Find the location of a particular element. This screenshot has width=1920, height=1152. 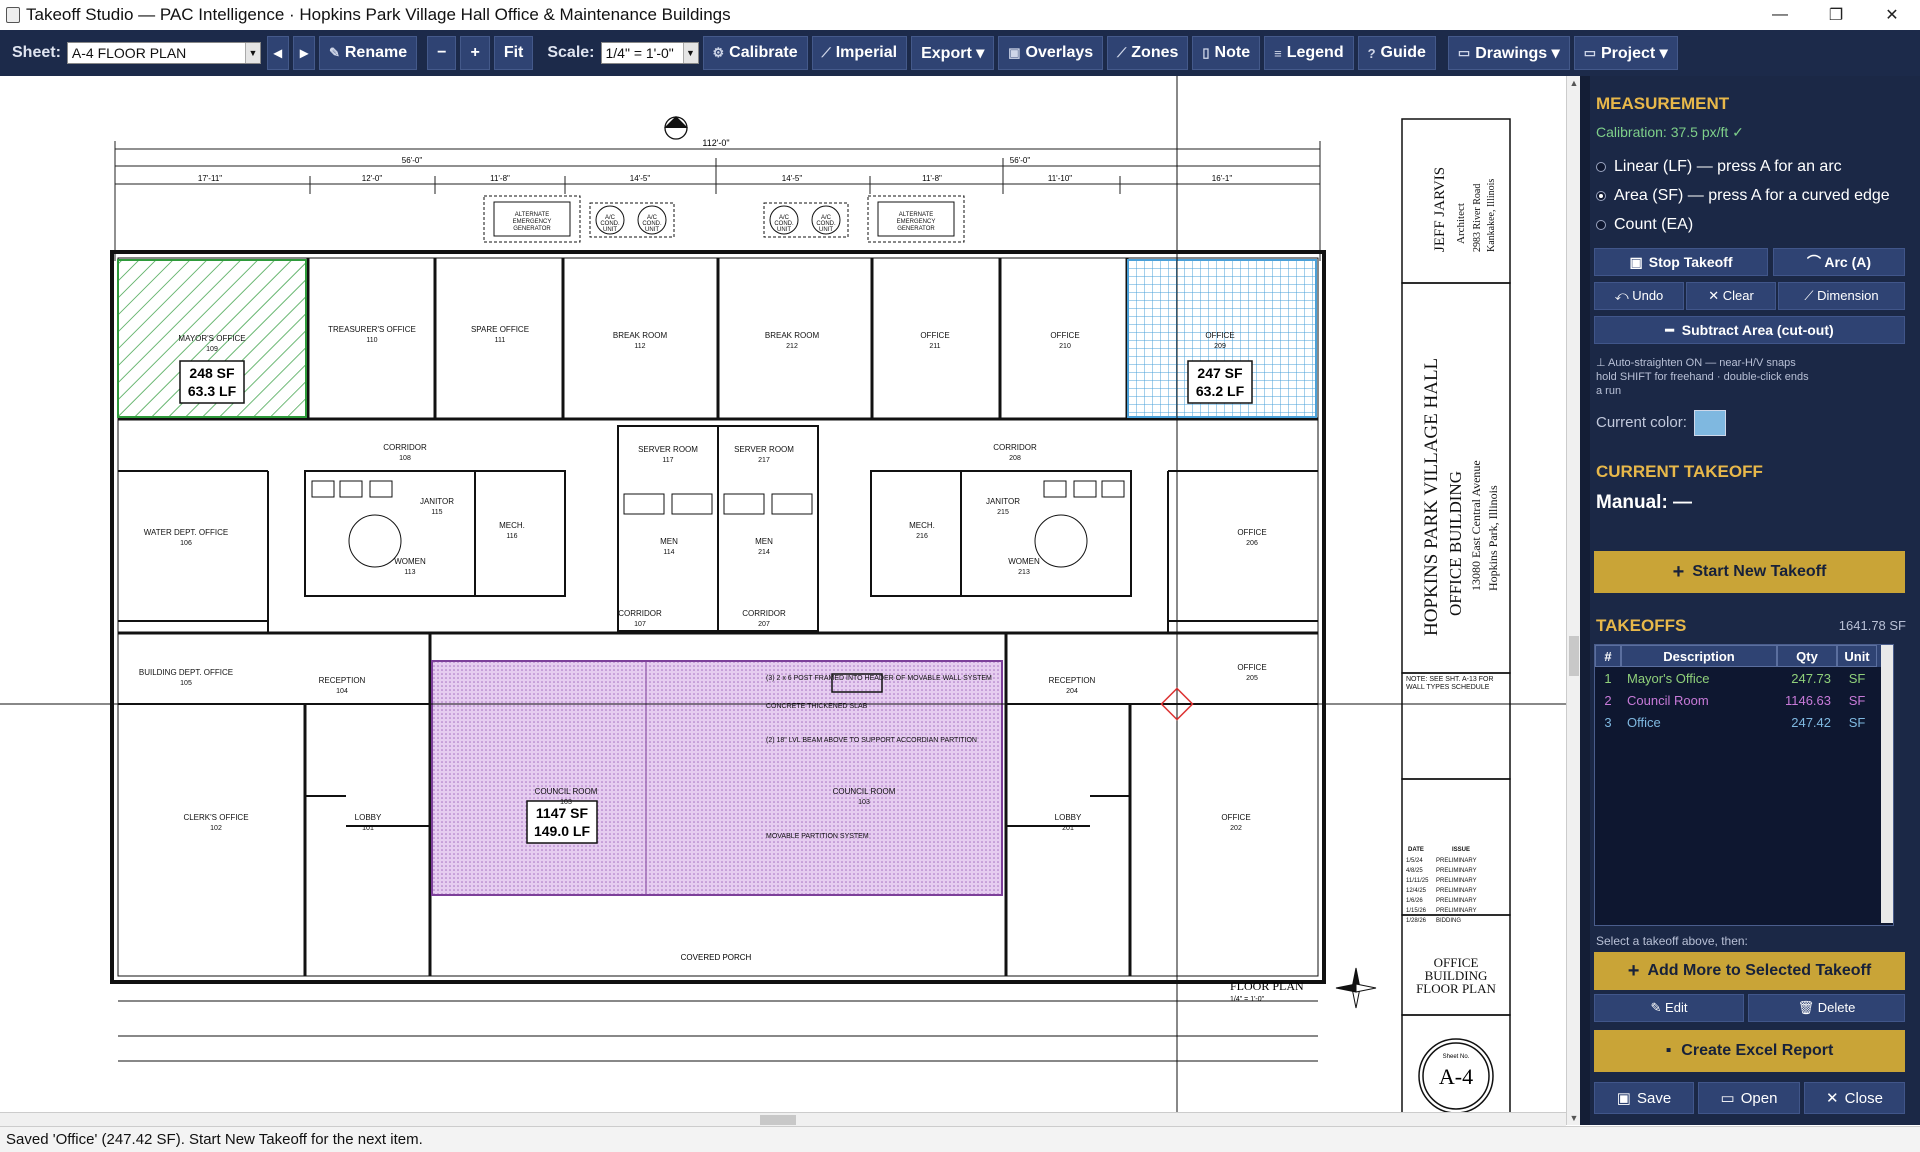

clear-button: ✕ Clear is located at coordinates (1731, 296).